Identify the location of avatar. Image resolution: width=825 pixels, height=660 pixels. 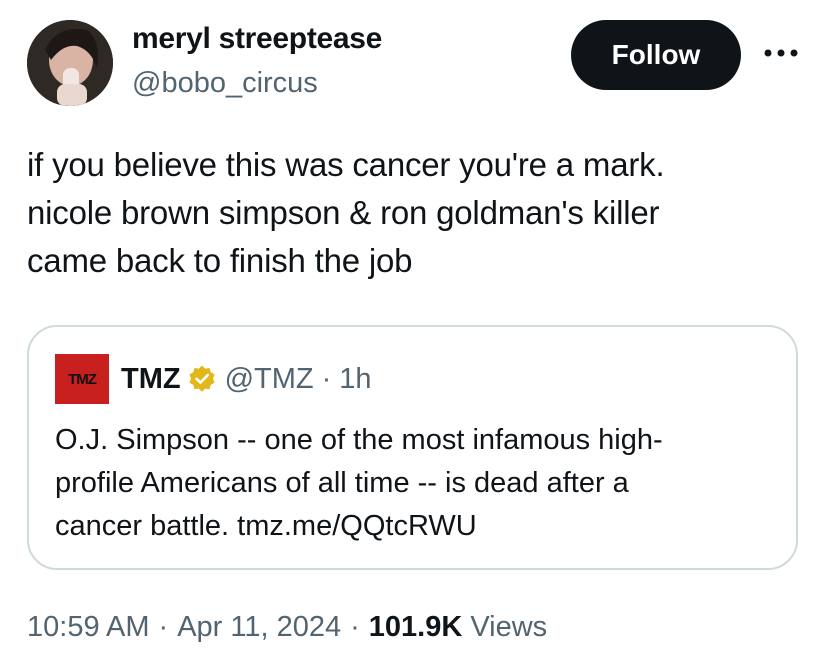
(70, 63).